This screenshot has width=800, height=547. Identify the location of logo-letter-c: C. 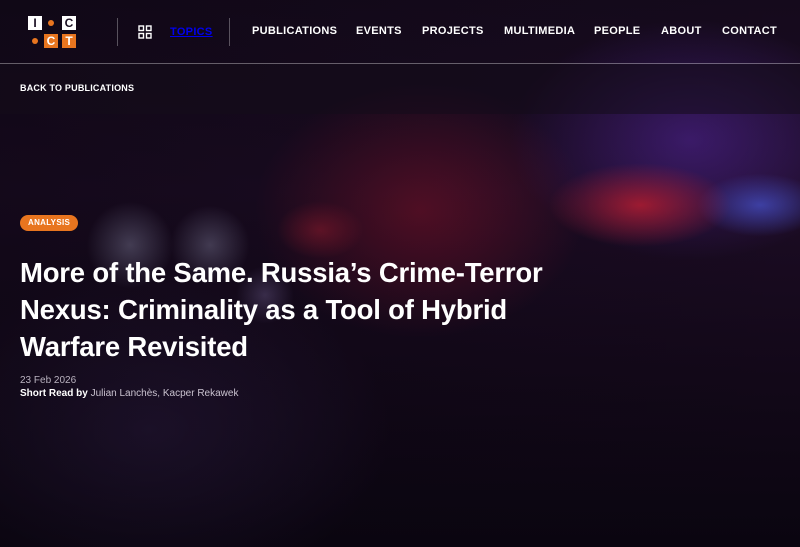
(69, 23).